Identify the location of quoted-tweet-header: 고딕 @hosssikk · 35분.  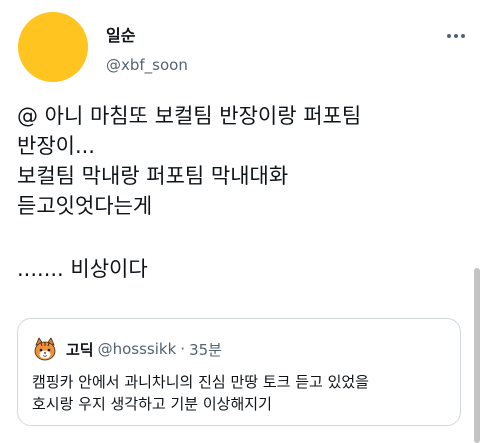
(127, 349).